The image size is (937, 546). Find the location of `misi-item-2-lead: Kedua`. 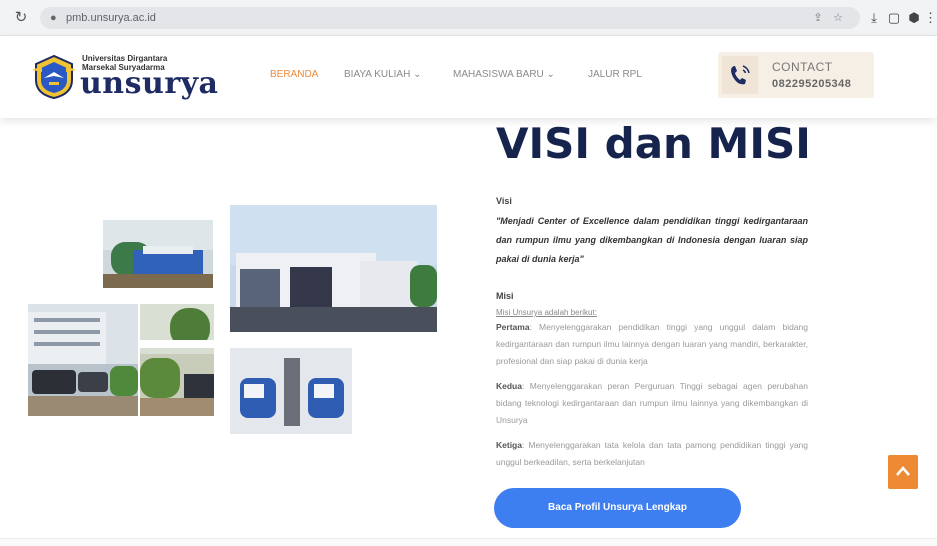

misi-item-2-lead: Kedua is located at coordinates (509, 386).